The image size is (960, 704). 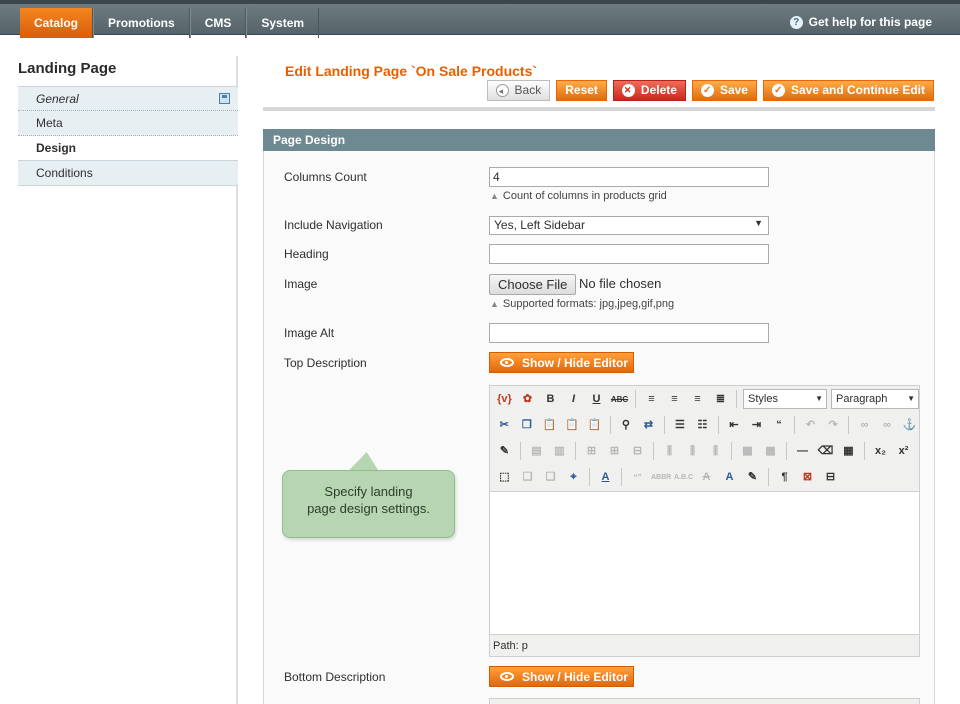 What do you see at coordinates (629, 225) in the screenshot?
I see `include-navigation-select: Yes, Left Sidebar ▼` at bounding box center [629, 225].